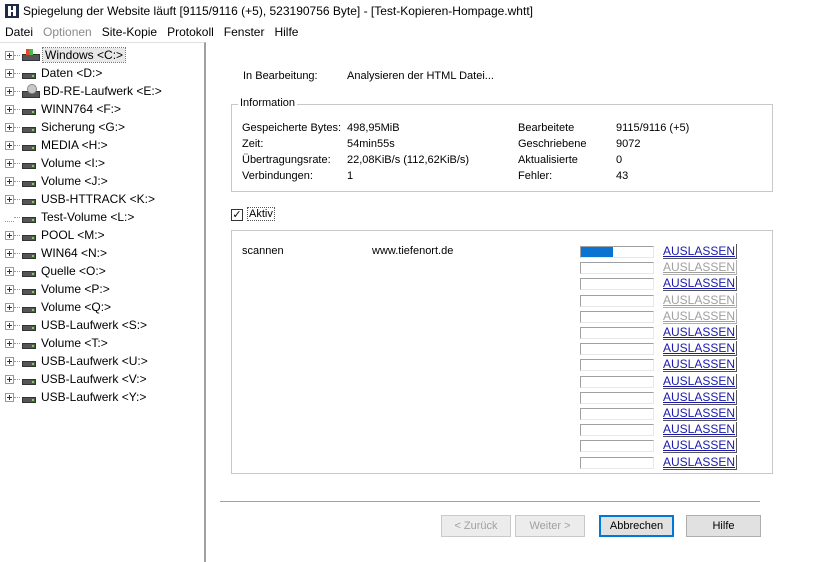 This screenshot has height=562, width=832. What do you see at coordinates (100, 379) in the screenshot?
I see `tree-item-drive: USB-Laufwerk <V:>` at bounding box center [100, 379].